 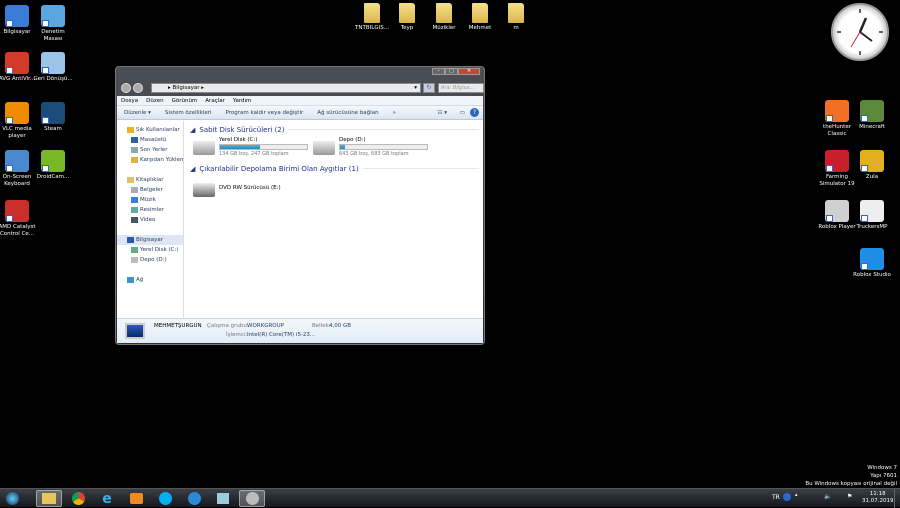 I want to click on desktop-icon-zula: Zula, so click(x=872, y=165).